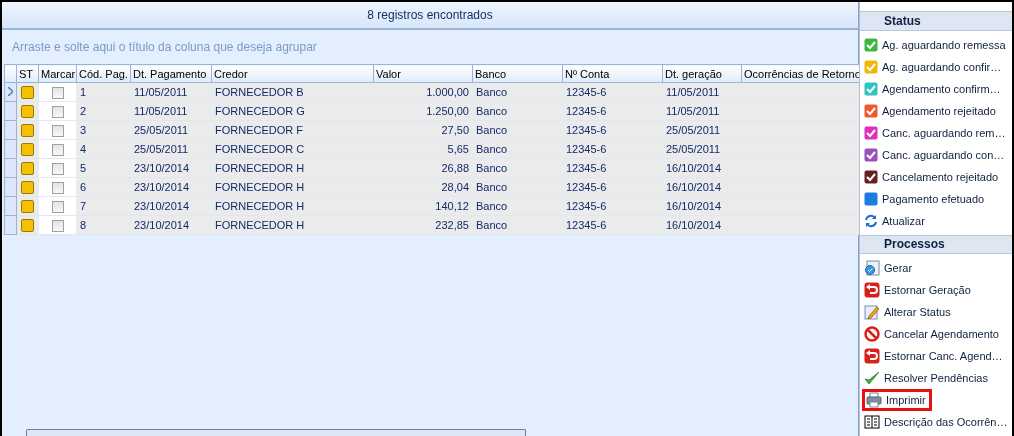  Describe the element at coordinates (872, 312) in the screenshot. I see `edit-icon` at that location.